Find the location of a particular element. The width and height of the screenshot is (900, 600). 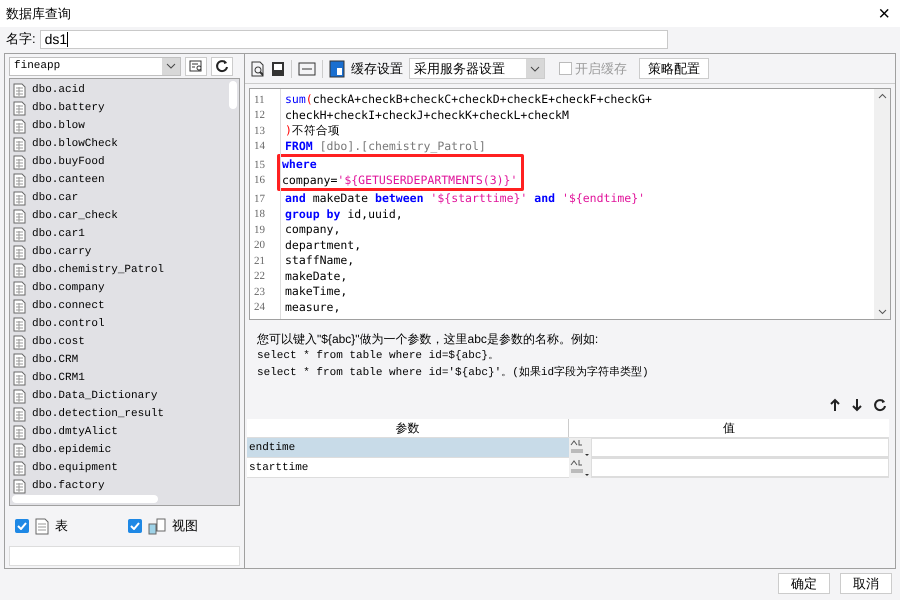

table-name: dbo.car1 is located at coordinates (58, 234).